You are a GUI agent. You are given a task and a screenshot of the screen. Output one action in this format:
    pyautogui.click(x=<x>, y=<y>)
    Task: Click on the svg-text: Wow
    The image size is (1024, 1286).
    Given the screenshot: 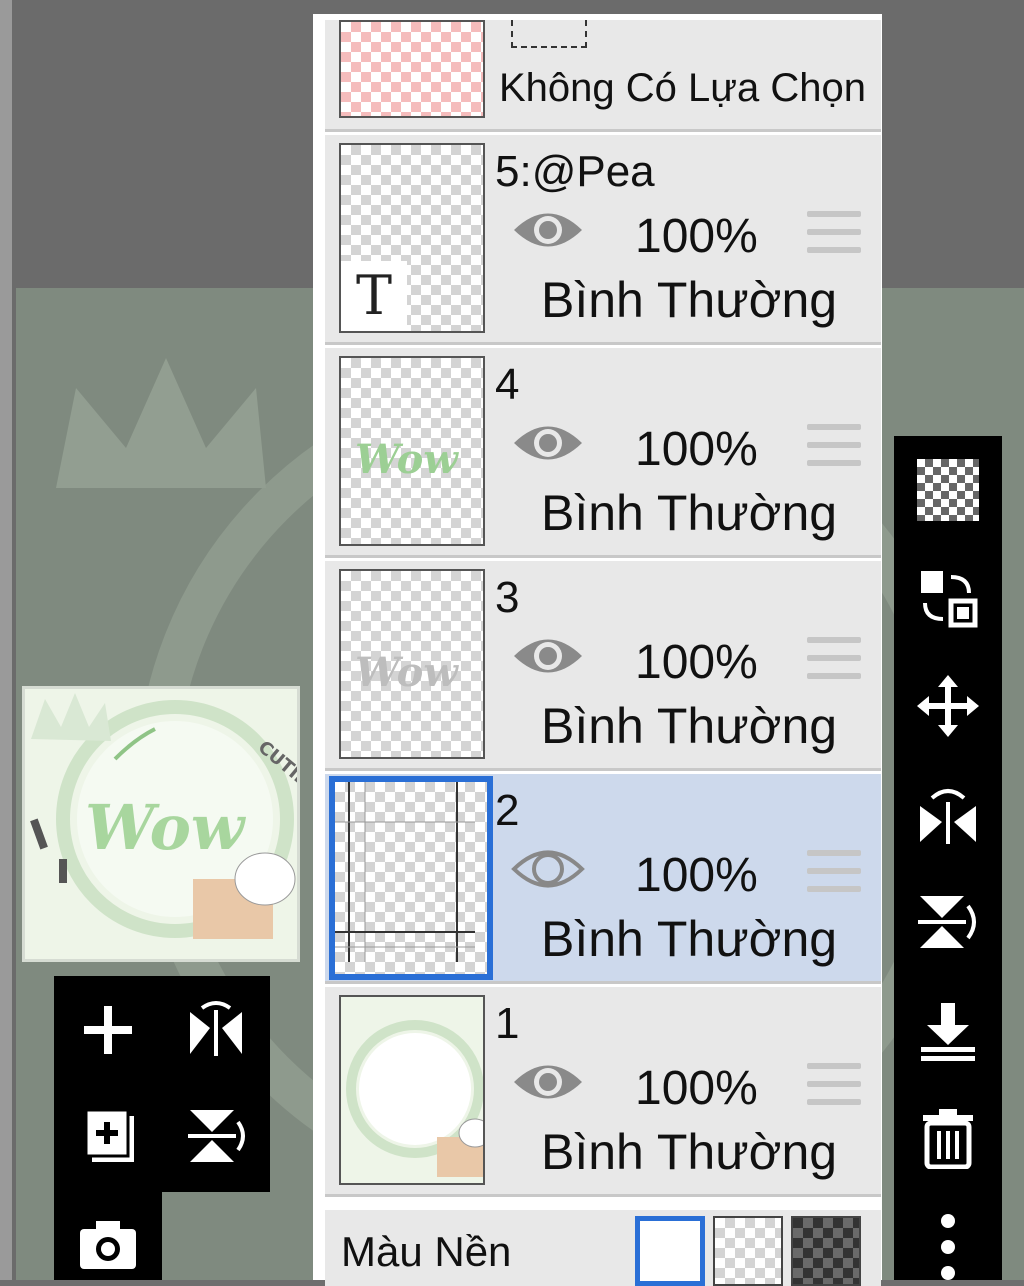 What is the action you would take?
    pyautogui.click(x=166, y=827)
    